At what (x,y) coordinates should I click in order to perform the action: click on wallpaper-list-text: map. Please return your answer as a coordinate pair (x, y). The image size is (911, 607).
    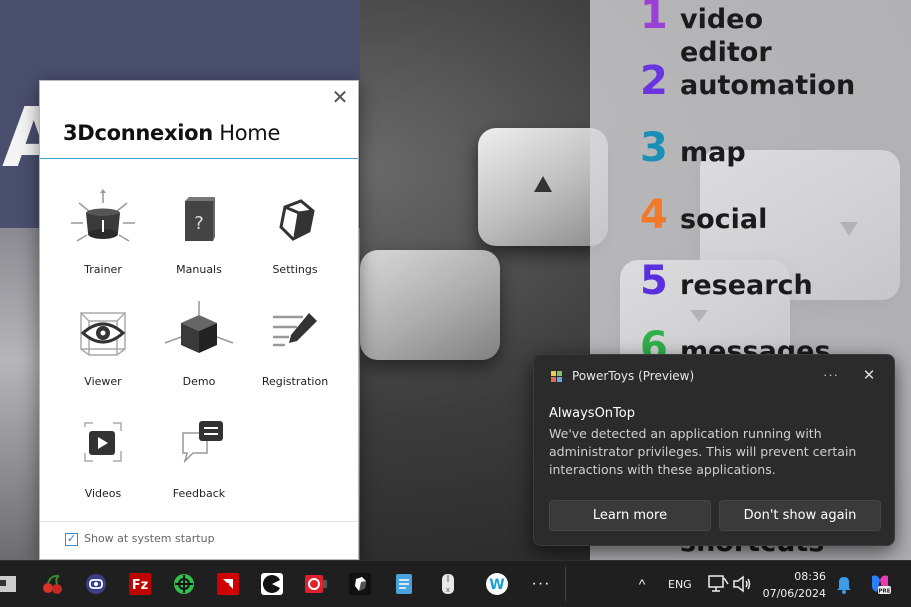
    Looking at the image, I should click on (713, 152).